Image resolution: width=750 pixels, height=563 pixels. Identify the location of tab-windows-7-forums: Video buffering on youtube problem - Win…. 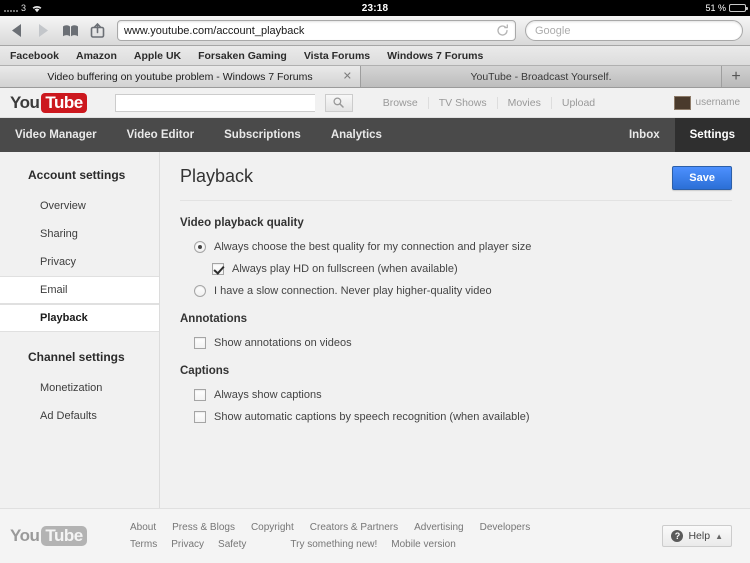
(180, 76).